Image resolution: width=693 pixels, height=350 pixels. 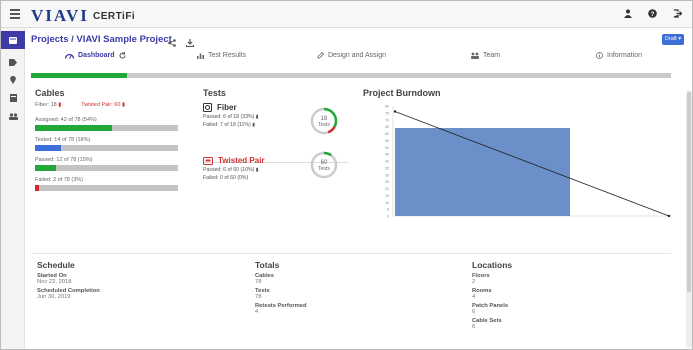 I want to click on page-title: VIAVI Sample Project, so click(x=124, y=39).